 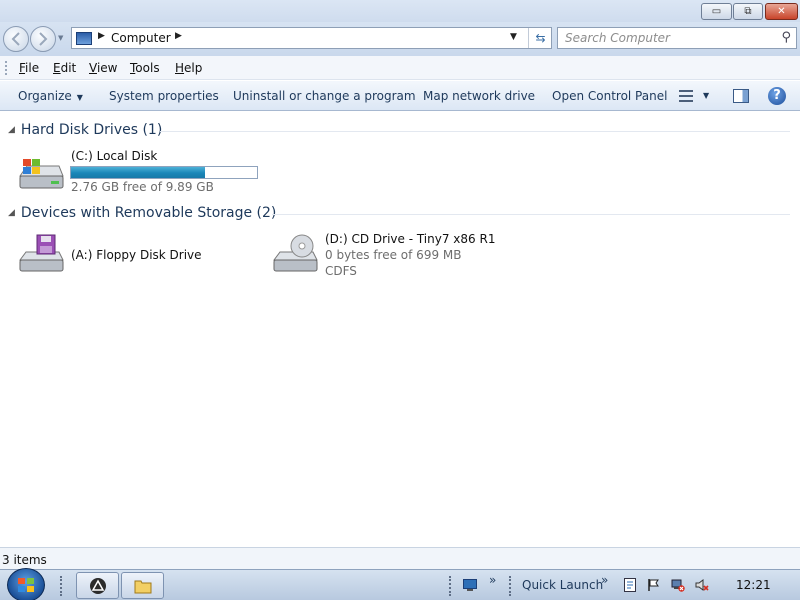 What do you see at coordinates (609, 96) in the screenshot?
I see `open-control-panel-button: Open Control Panel` at bounding box center [609, 96].